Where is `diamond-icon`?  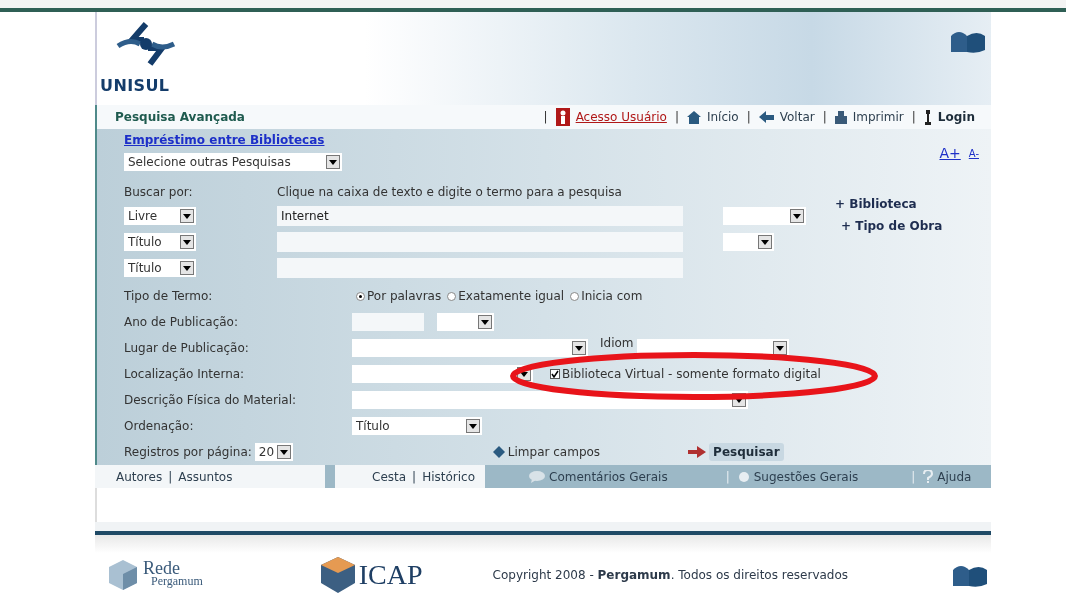 diamond-icon is located at coordinates (498, 452).